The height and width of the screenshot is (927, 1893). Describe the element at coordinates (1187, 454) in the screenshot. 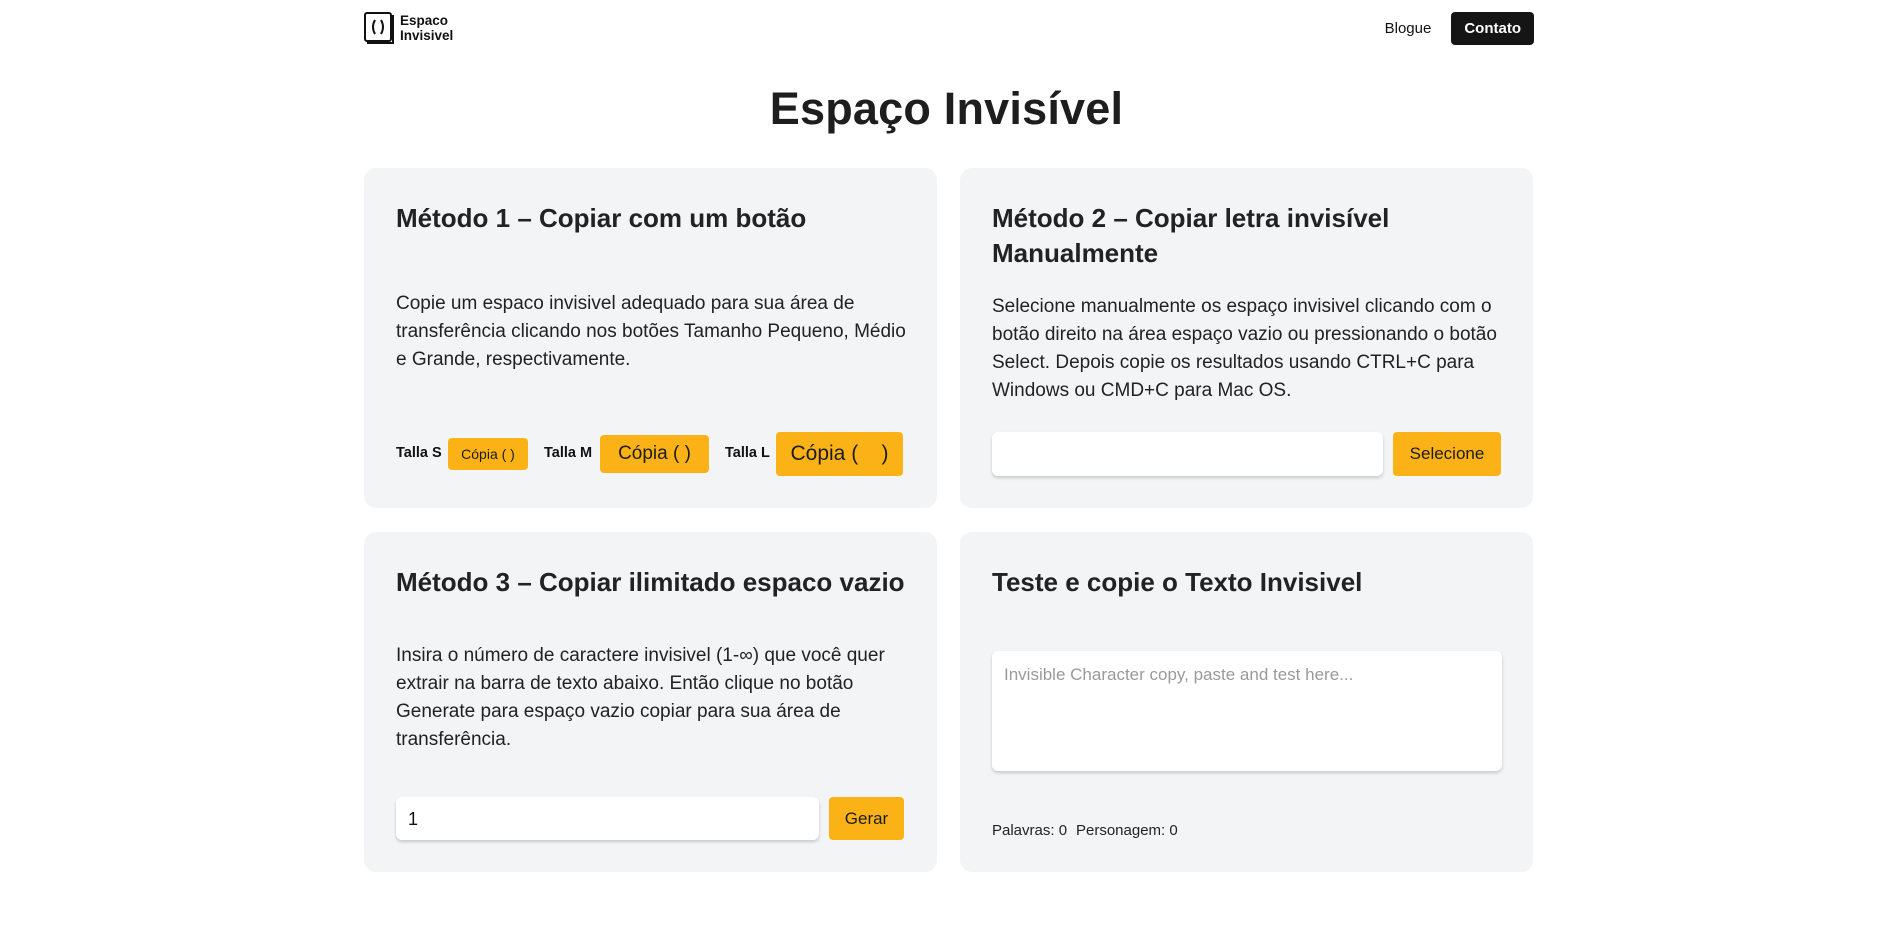

I see `select-field` at that location.